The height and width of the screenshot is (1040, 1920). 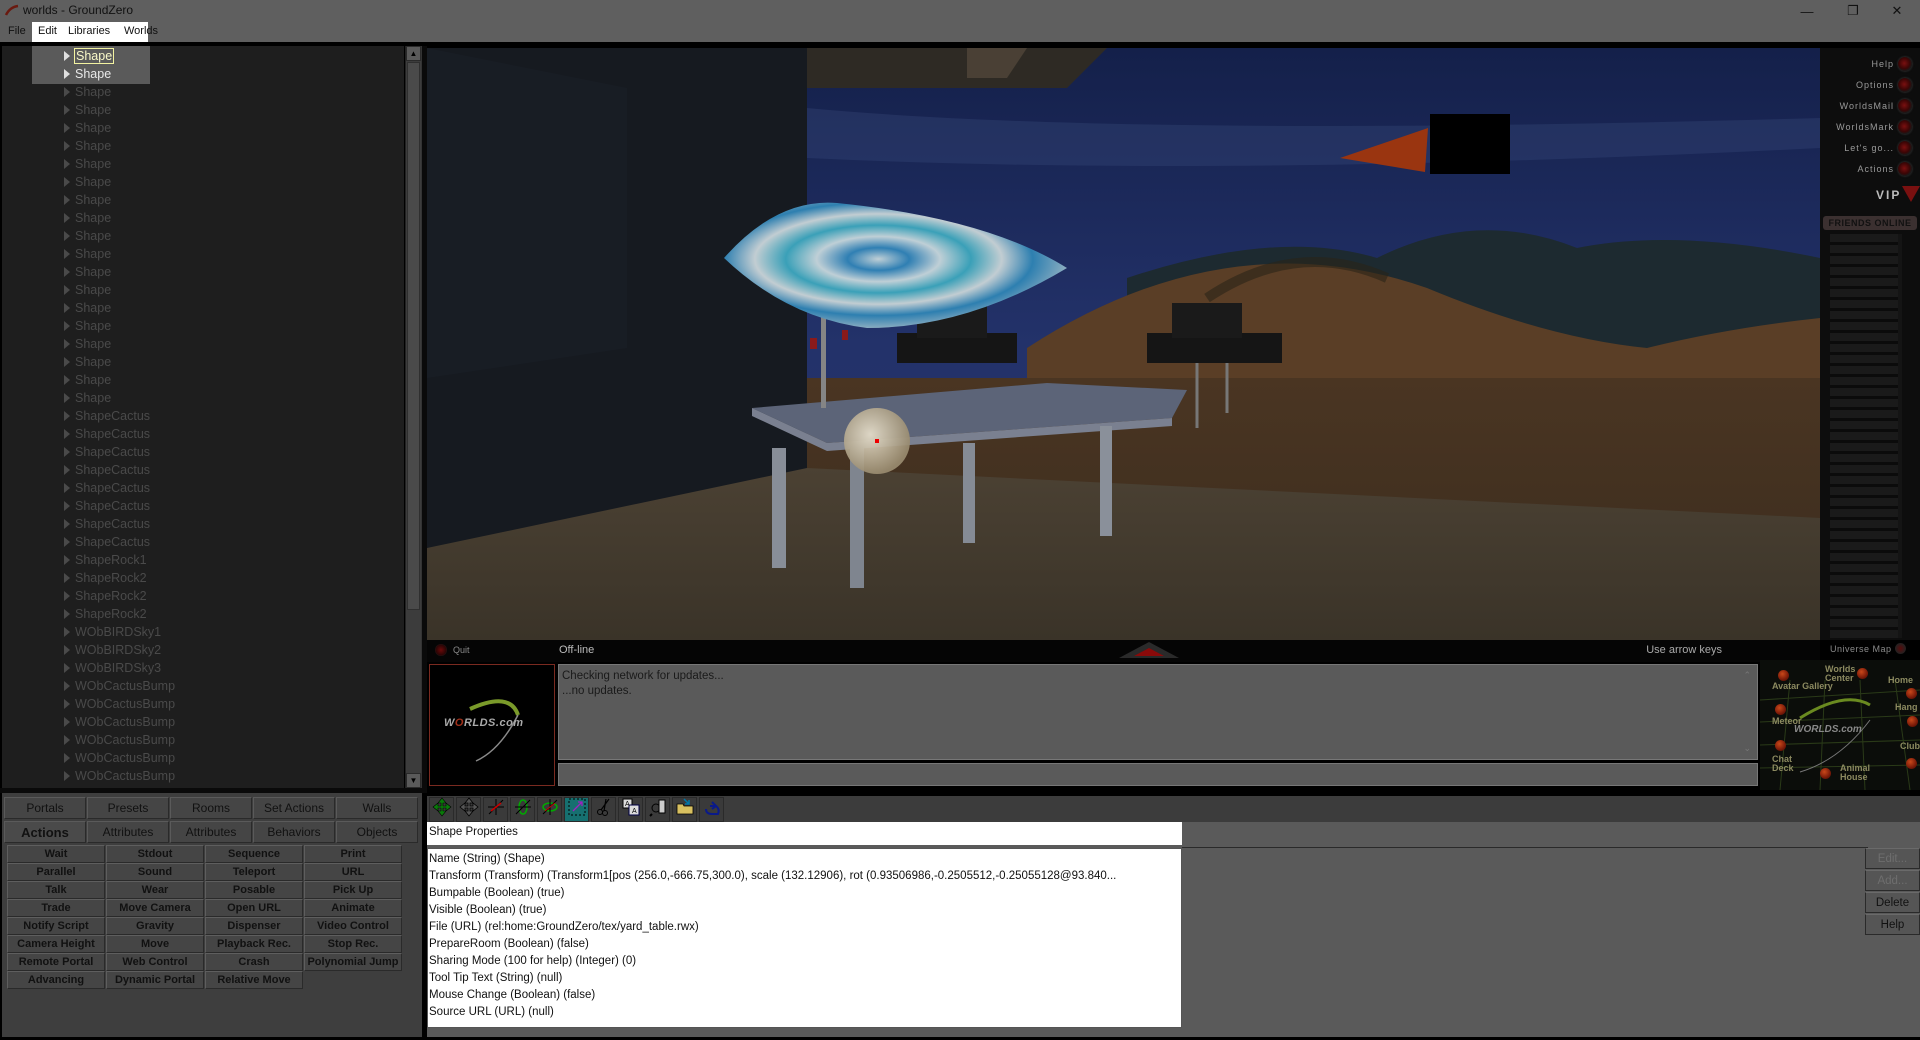 What do you see at coordinates (155, 890) in the screenshot?
I see `action-wear: Wear` at bounding box center [155, 890].